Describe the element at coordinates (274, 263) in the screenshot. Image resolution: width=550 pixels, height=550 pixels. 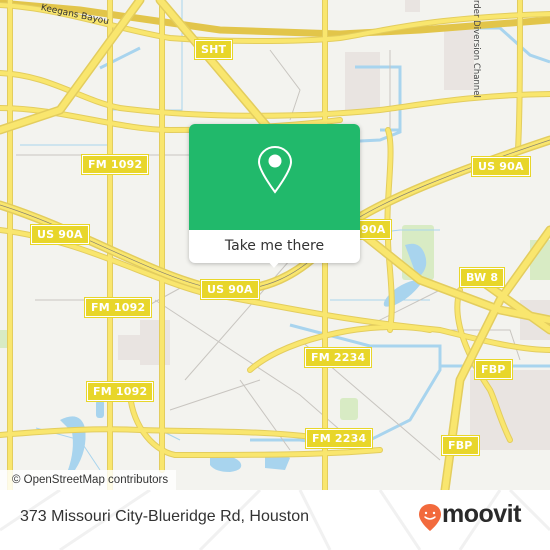
I see `popup-pointer` at that location.